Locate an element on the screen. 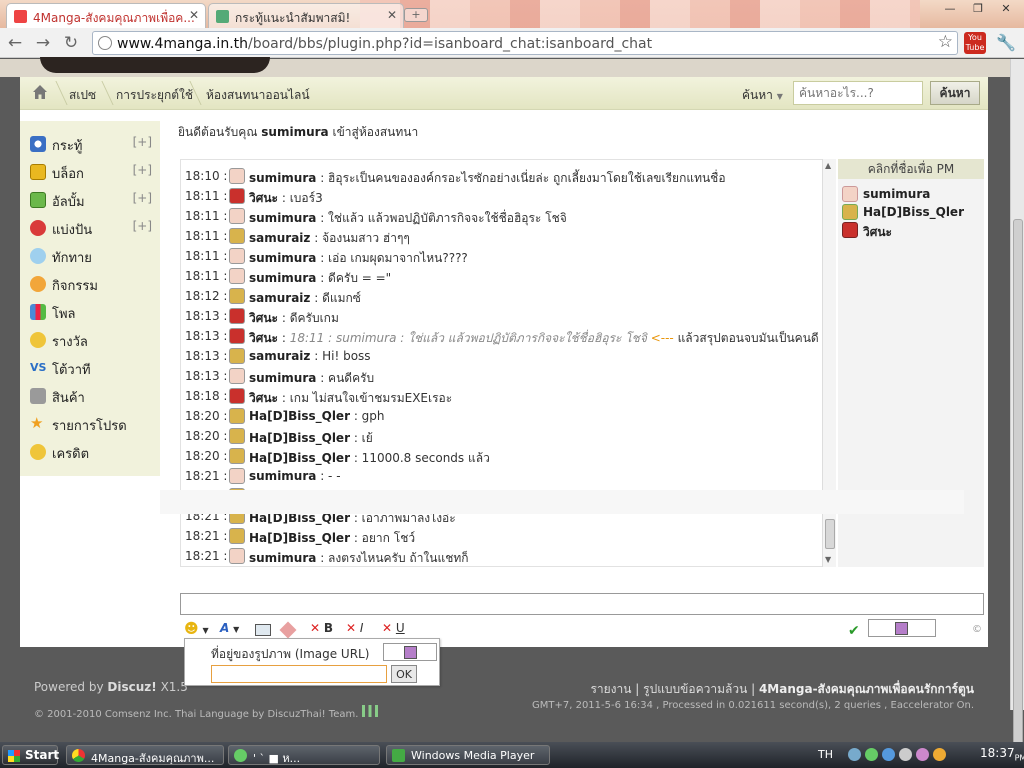 Image resolution: width=1024 pixels, height=768 pixels. emoticon-button: ☻ ▼ is located at coordinates (196, 630).